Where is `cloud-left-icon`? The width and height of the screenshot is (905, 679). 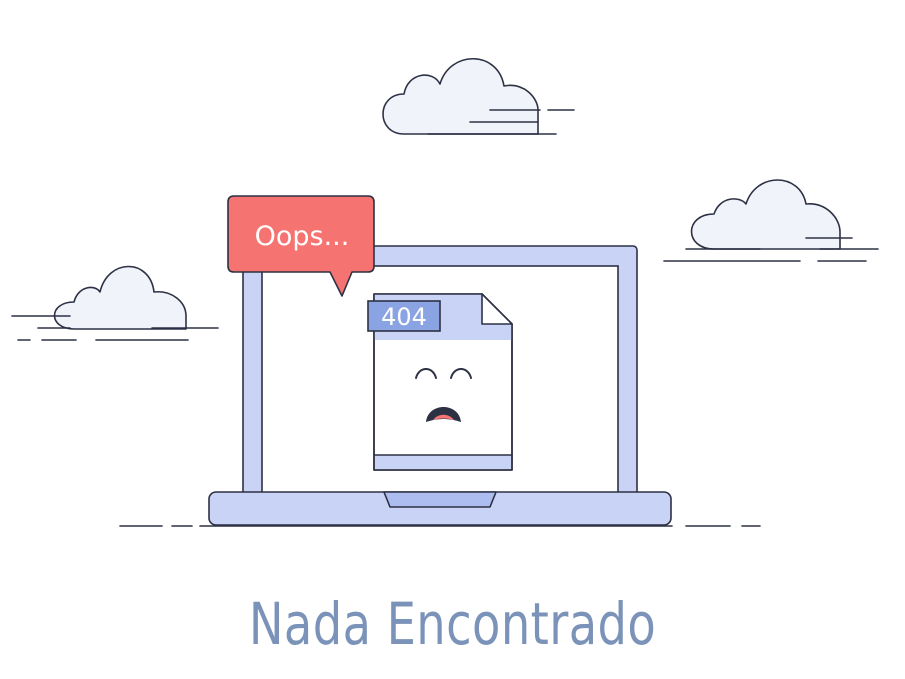 cloud-left-icon is located at coordinates (115, 303).